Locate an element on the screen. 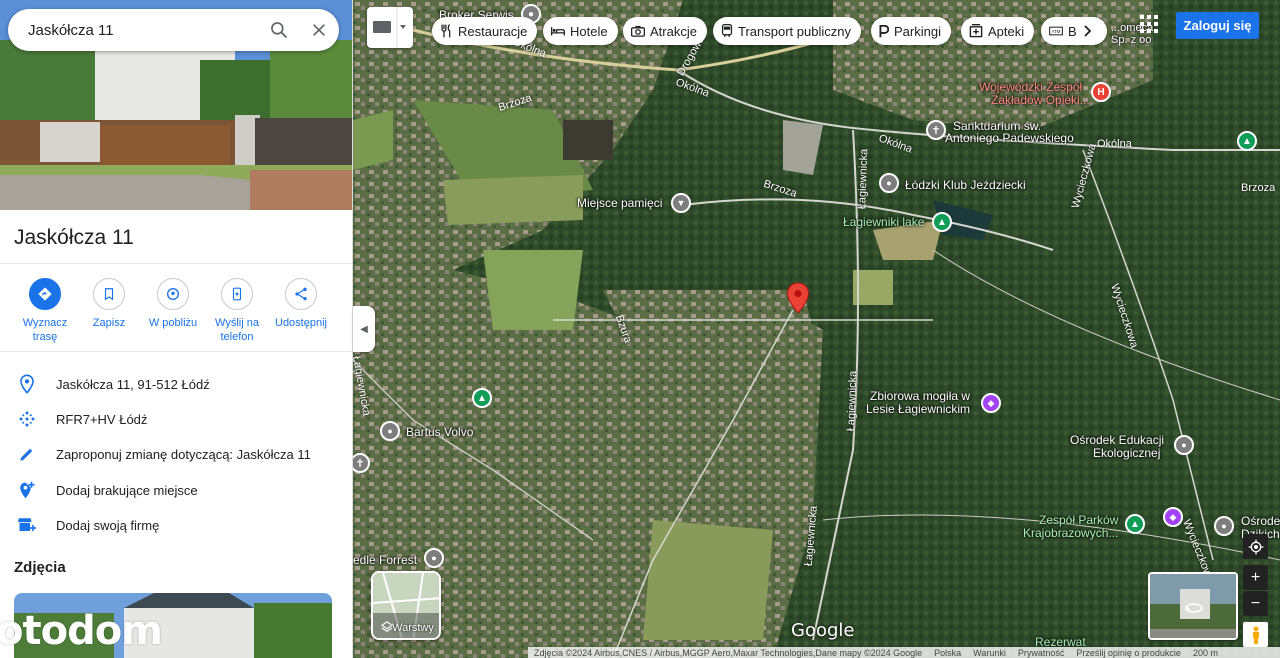 This screenshot has height=658, width=1280. chip-hotels: Hotele is located at coordinates (580, 31).